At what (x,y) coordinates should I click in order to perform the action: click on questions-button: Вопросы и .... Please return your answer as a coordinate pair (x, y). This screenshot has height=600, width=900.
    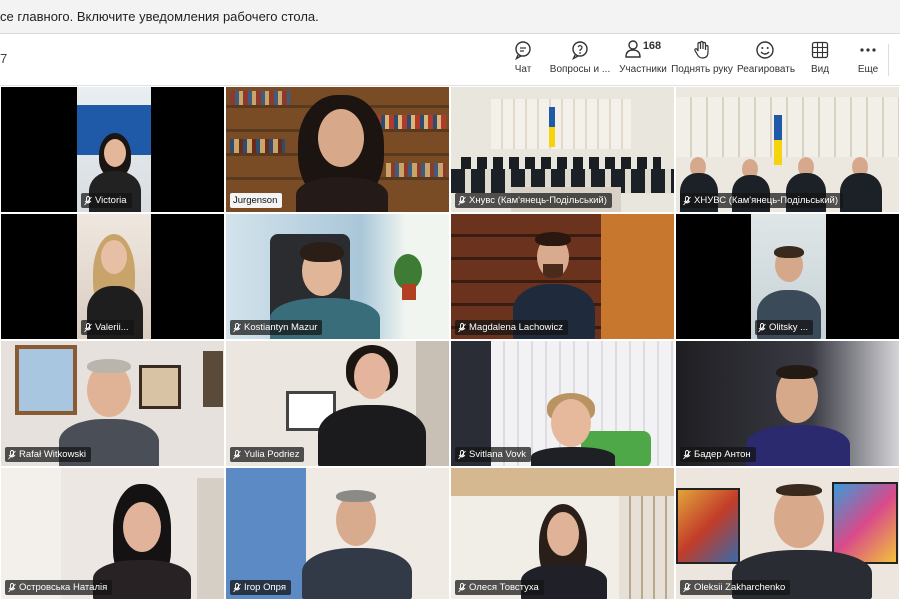
    Looking at the image, I should click on (580, 61).